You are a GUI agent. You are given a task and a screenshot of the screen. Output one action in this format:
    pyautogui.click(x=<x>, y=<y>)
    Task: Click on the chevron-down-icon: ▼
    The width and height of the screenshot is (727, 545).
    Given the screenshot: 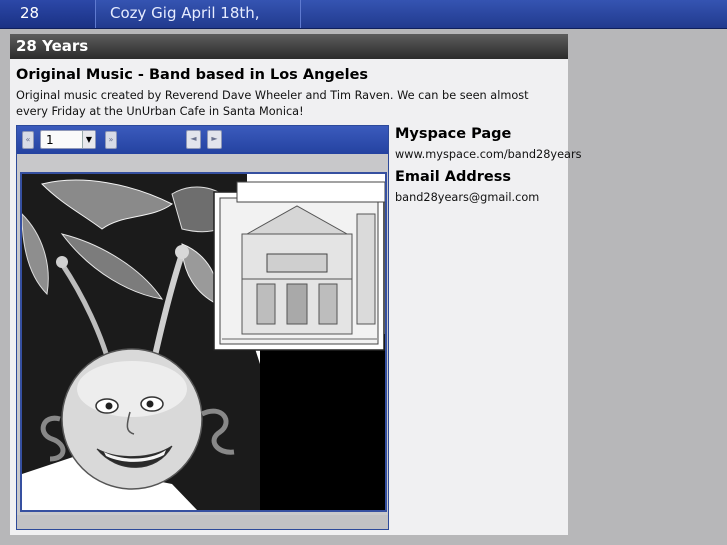 What is the action you would take?
    pyautogui.click(x=88, y=139)
    